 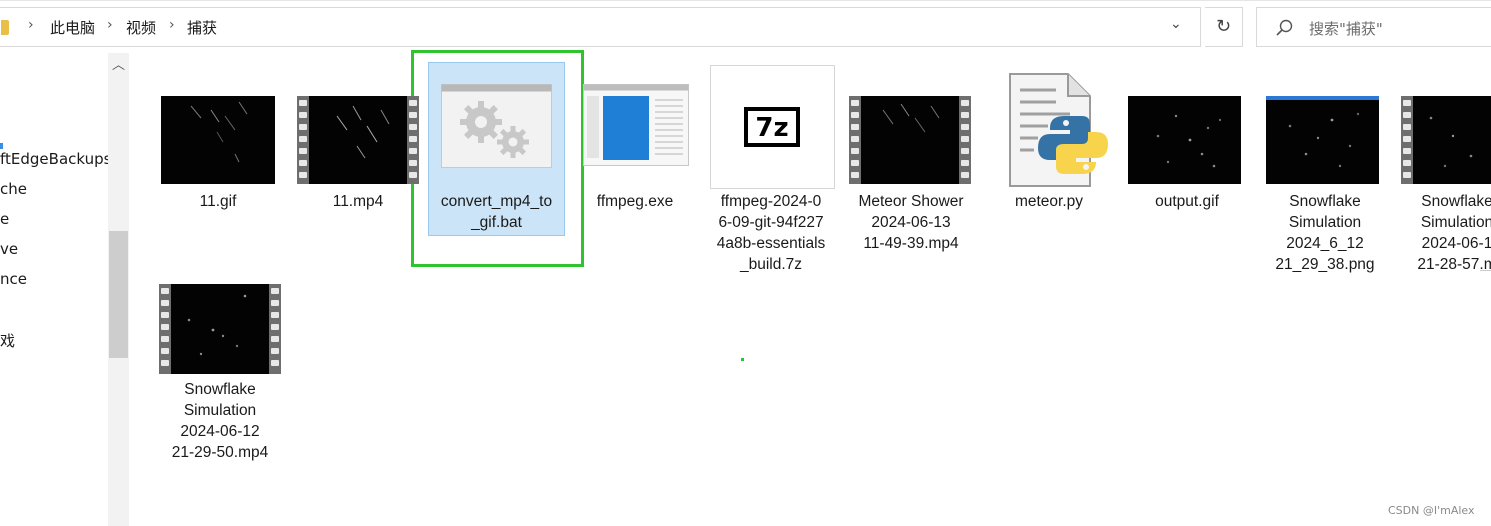 What do you see at coordinates (636, 125) in the screenshot?
I see `application-window-icon` at bounding box center [636, 125].